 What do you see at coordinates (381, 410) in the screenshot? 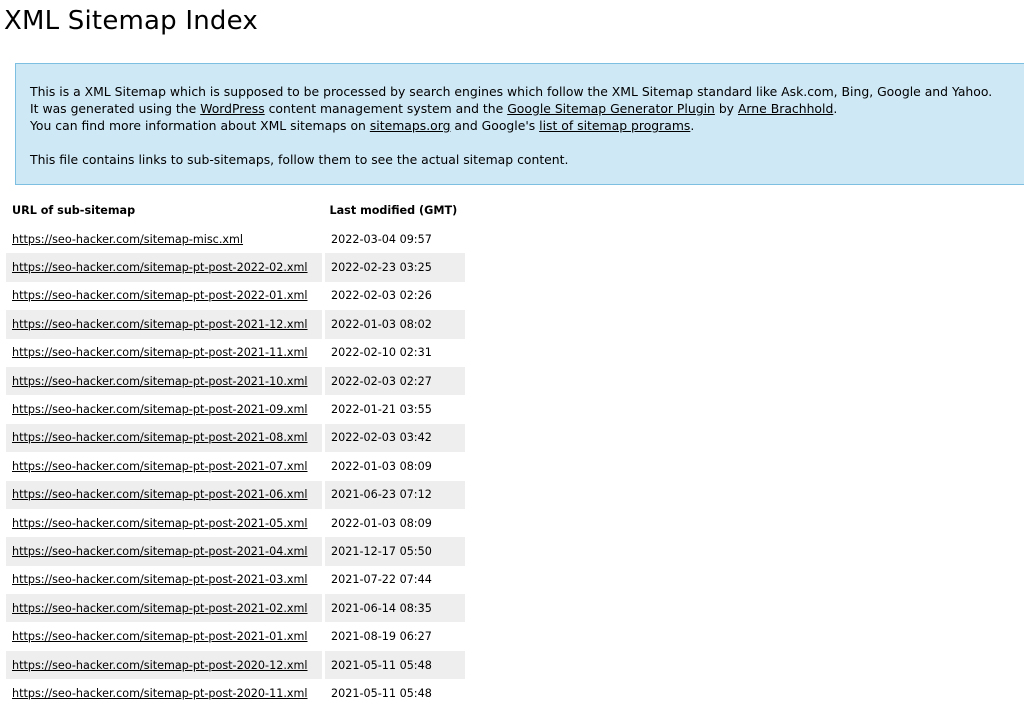
I see `last-modified-cell: 2022-01-21 03:55` at bounding box center [381, 410].